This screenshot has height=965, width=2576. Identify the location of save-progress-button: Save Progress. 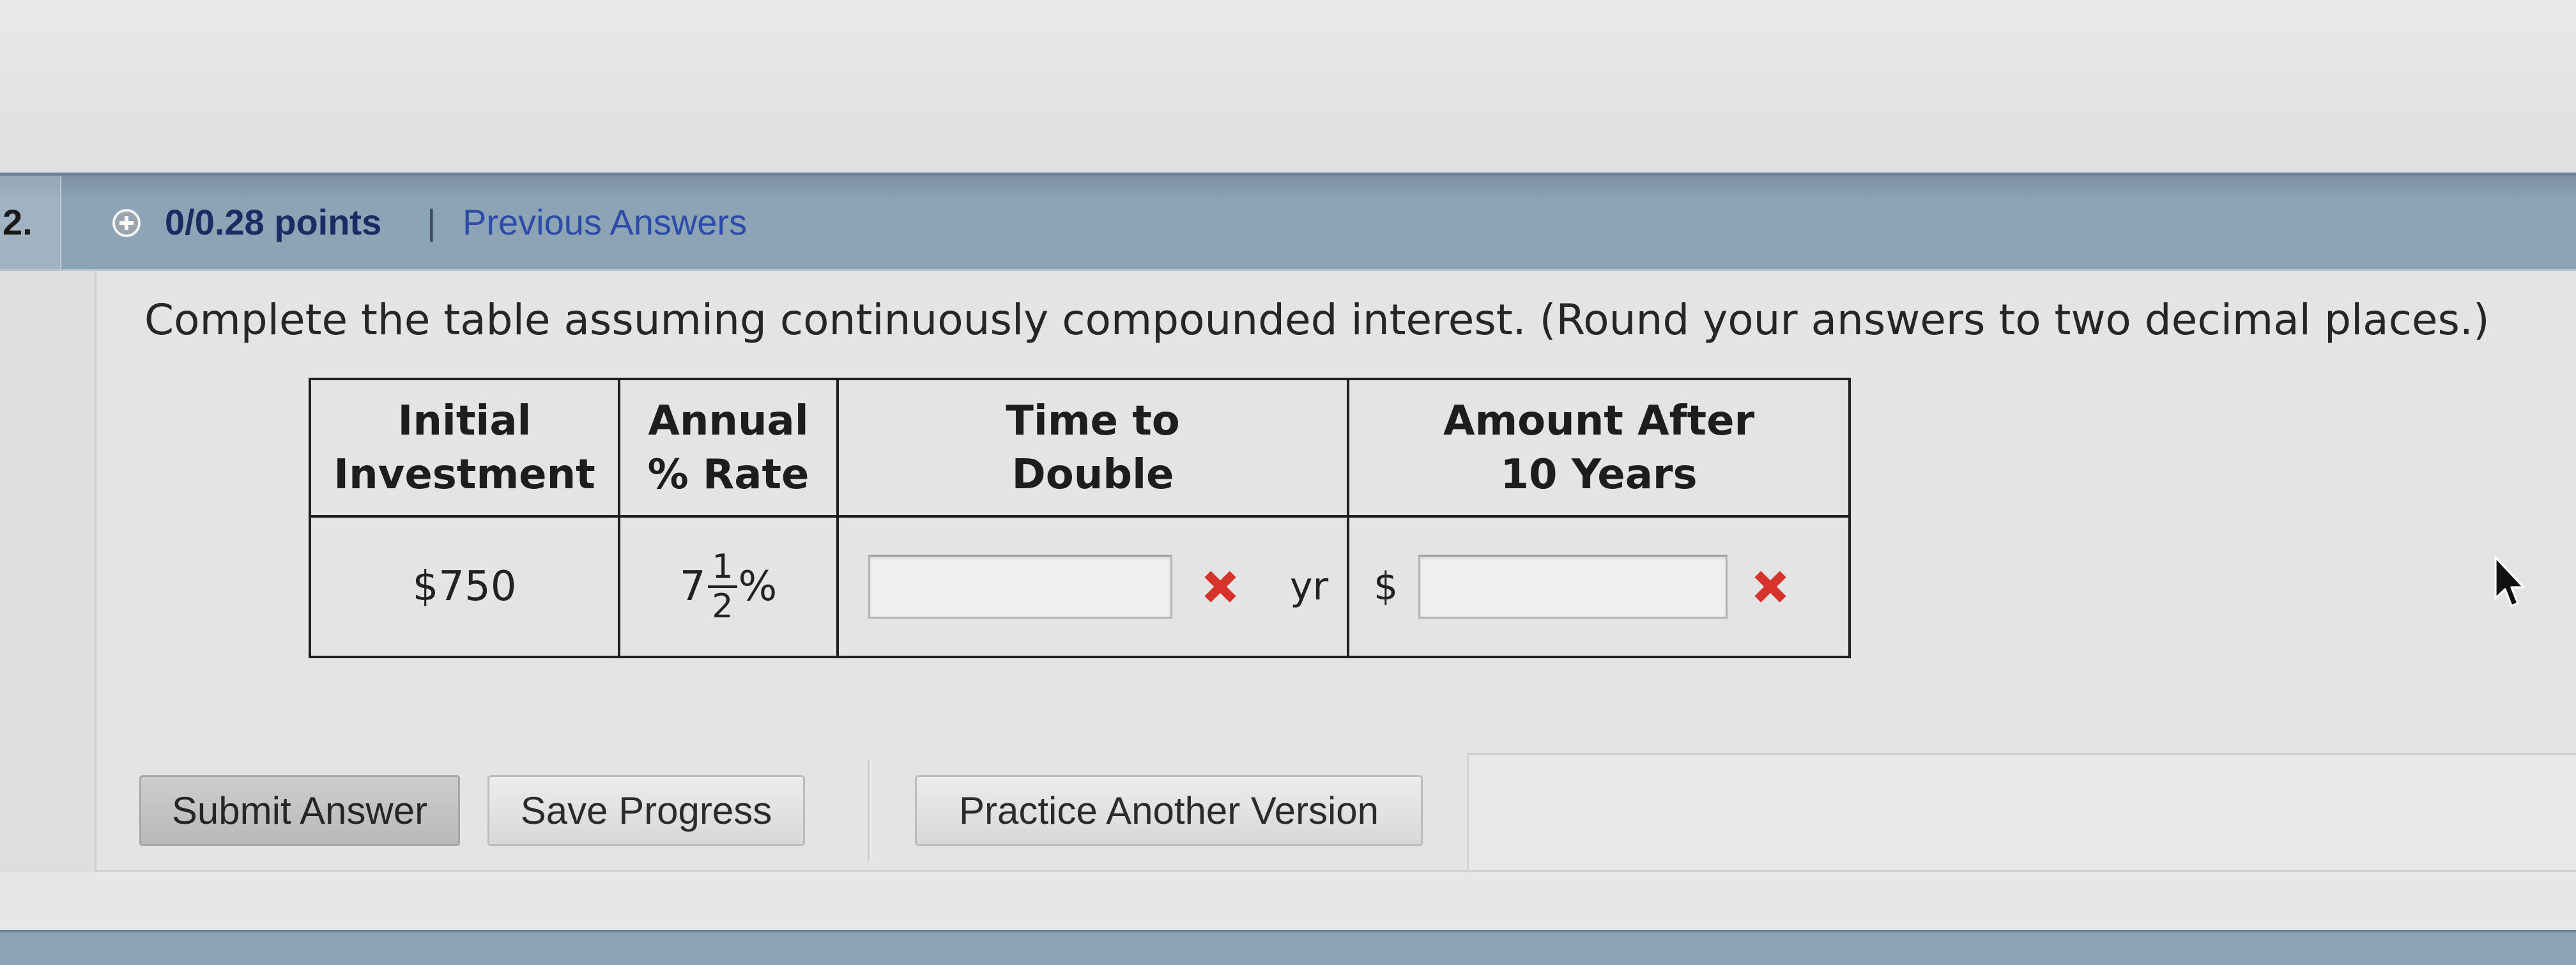
(646, 811).